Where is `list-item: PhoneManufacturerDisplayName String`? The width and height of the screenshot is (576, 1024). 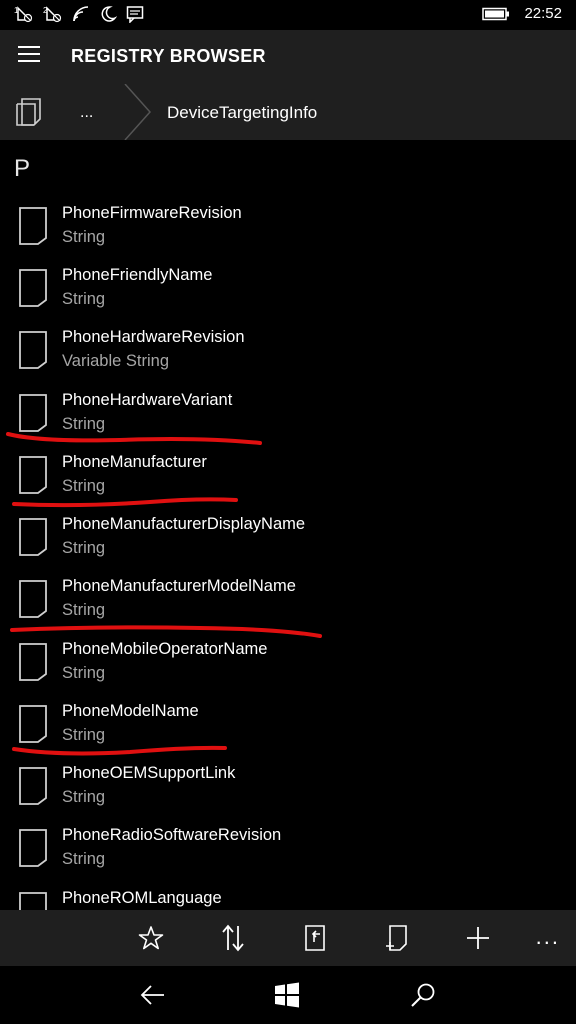 list-item: PhoneManufacturerDisplayName String is located at coordinates (288, 538).